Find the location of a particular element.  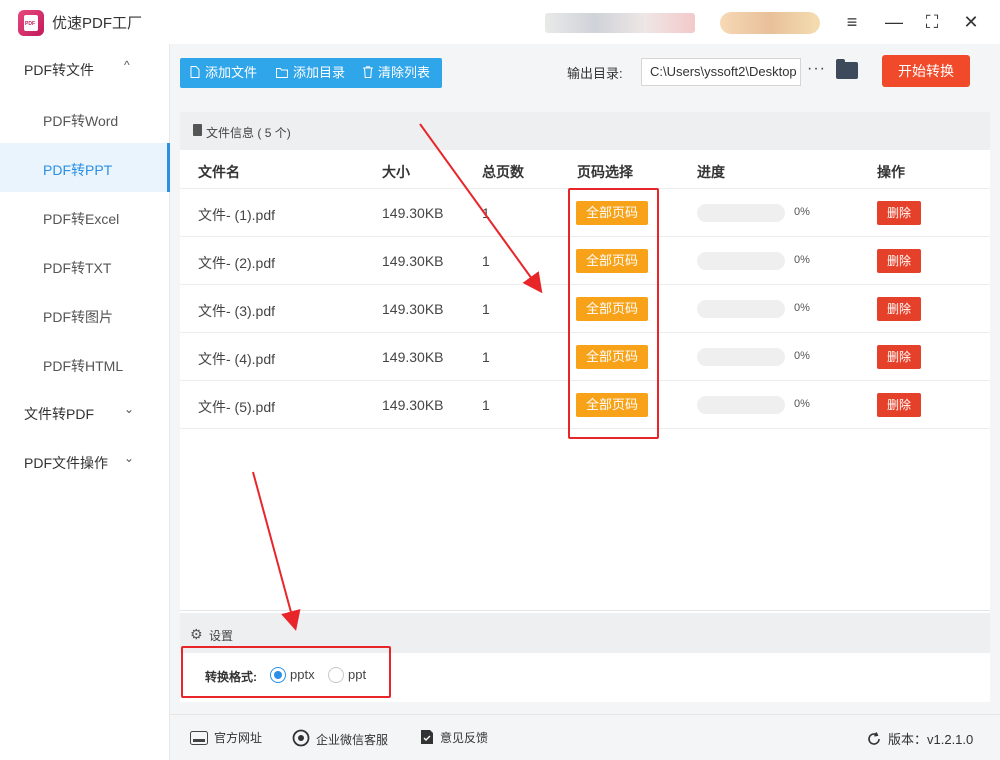

sidebar-group-pdf-to-file: PDF转文件 ^ is located at coordinates (85, 68).